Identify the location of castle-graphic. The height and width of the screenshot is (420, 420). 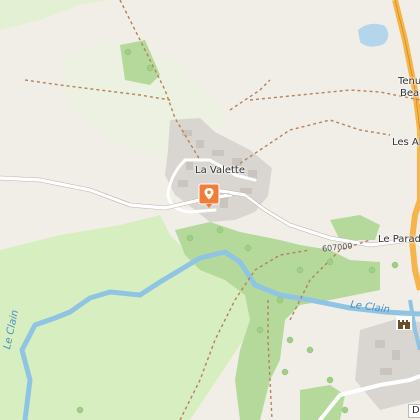
(404, 323).